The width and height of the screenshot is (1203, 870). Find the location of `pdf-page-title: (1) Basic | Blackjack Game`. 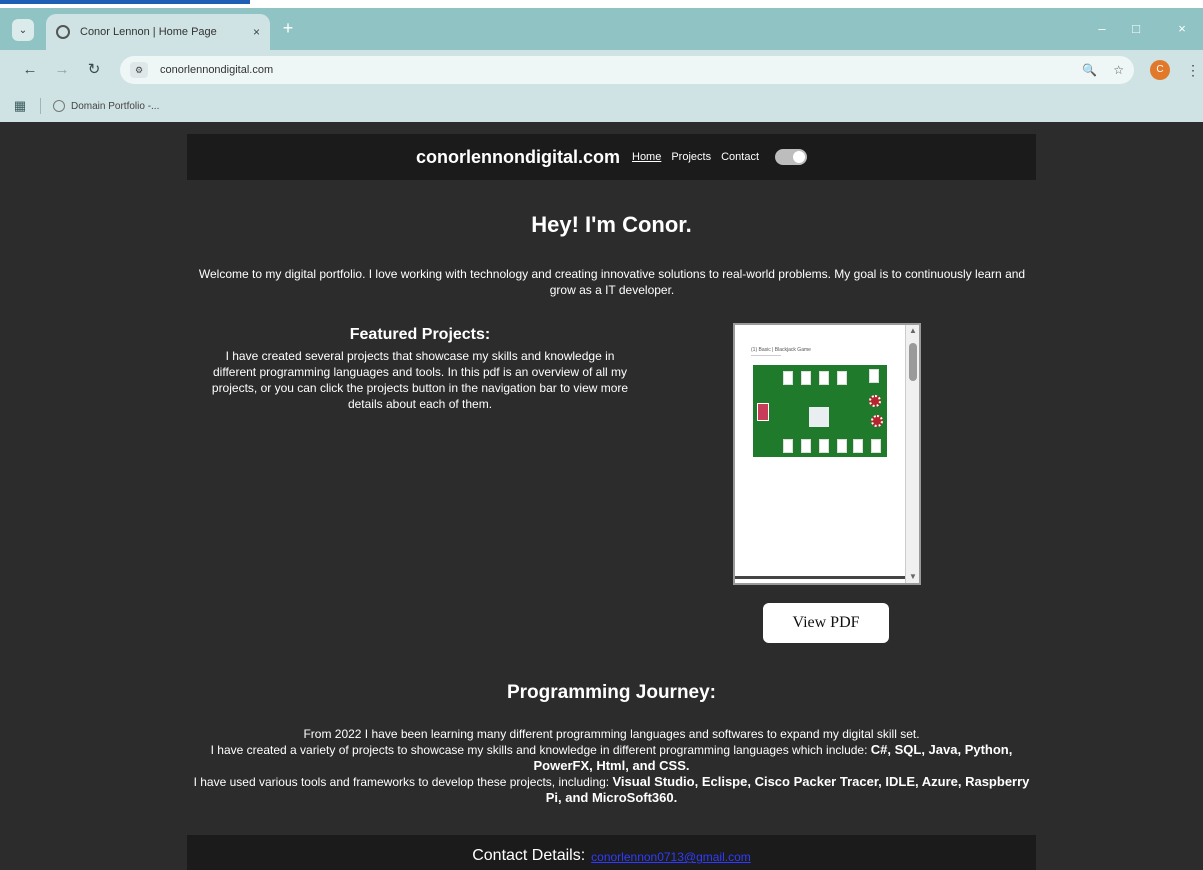

pdf-page-title: (1) Basic | Blackjack Game is located at coordinates (781, 350).